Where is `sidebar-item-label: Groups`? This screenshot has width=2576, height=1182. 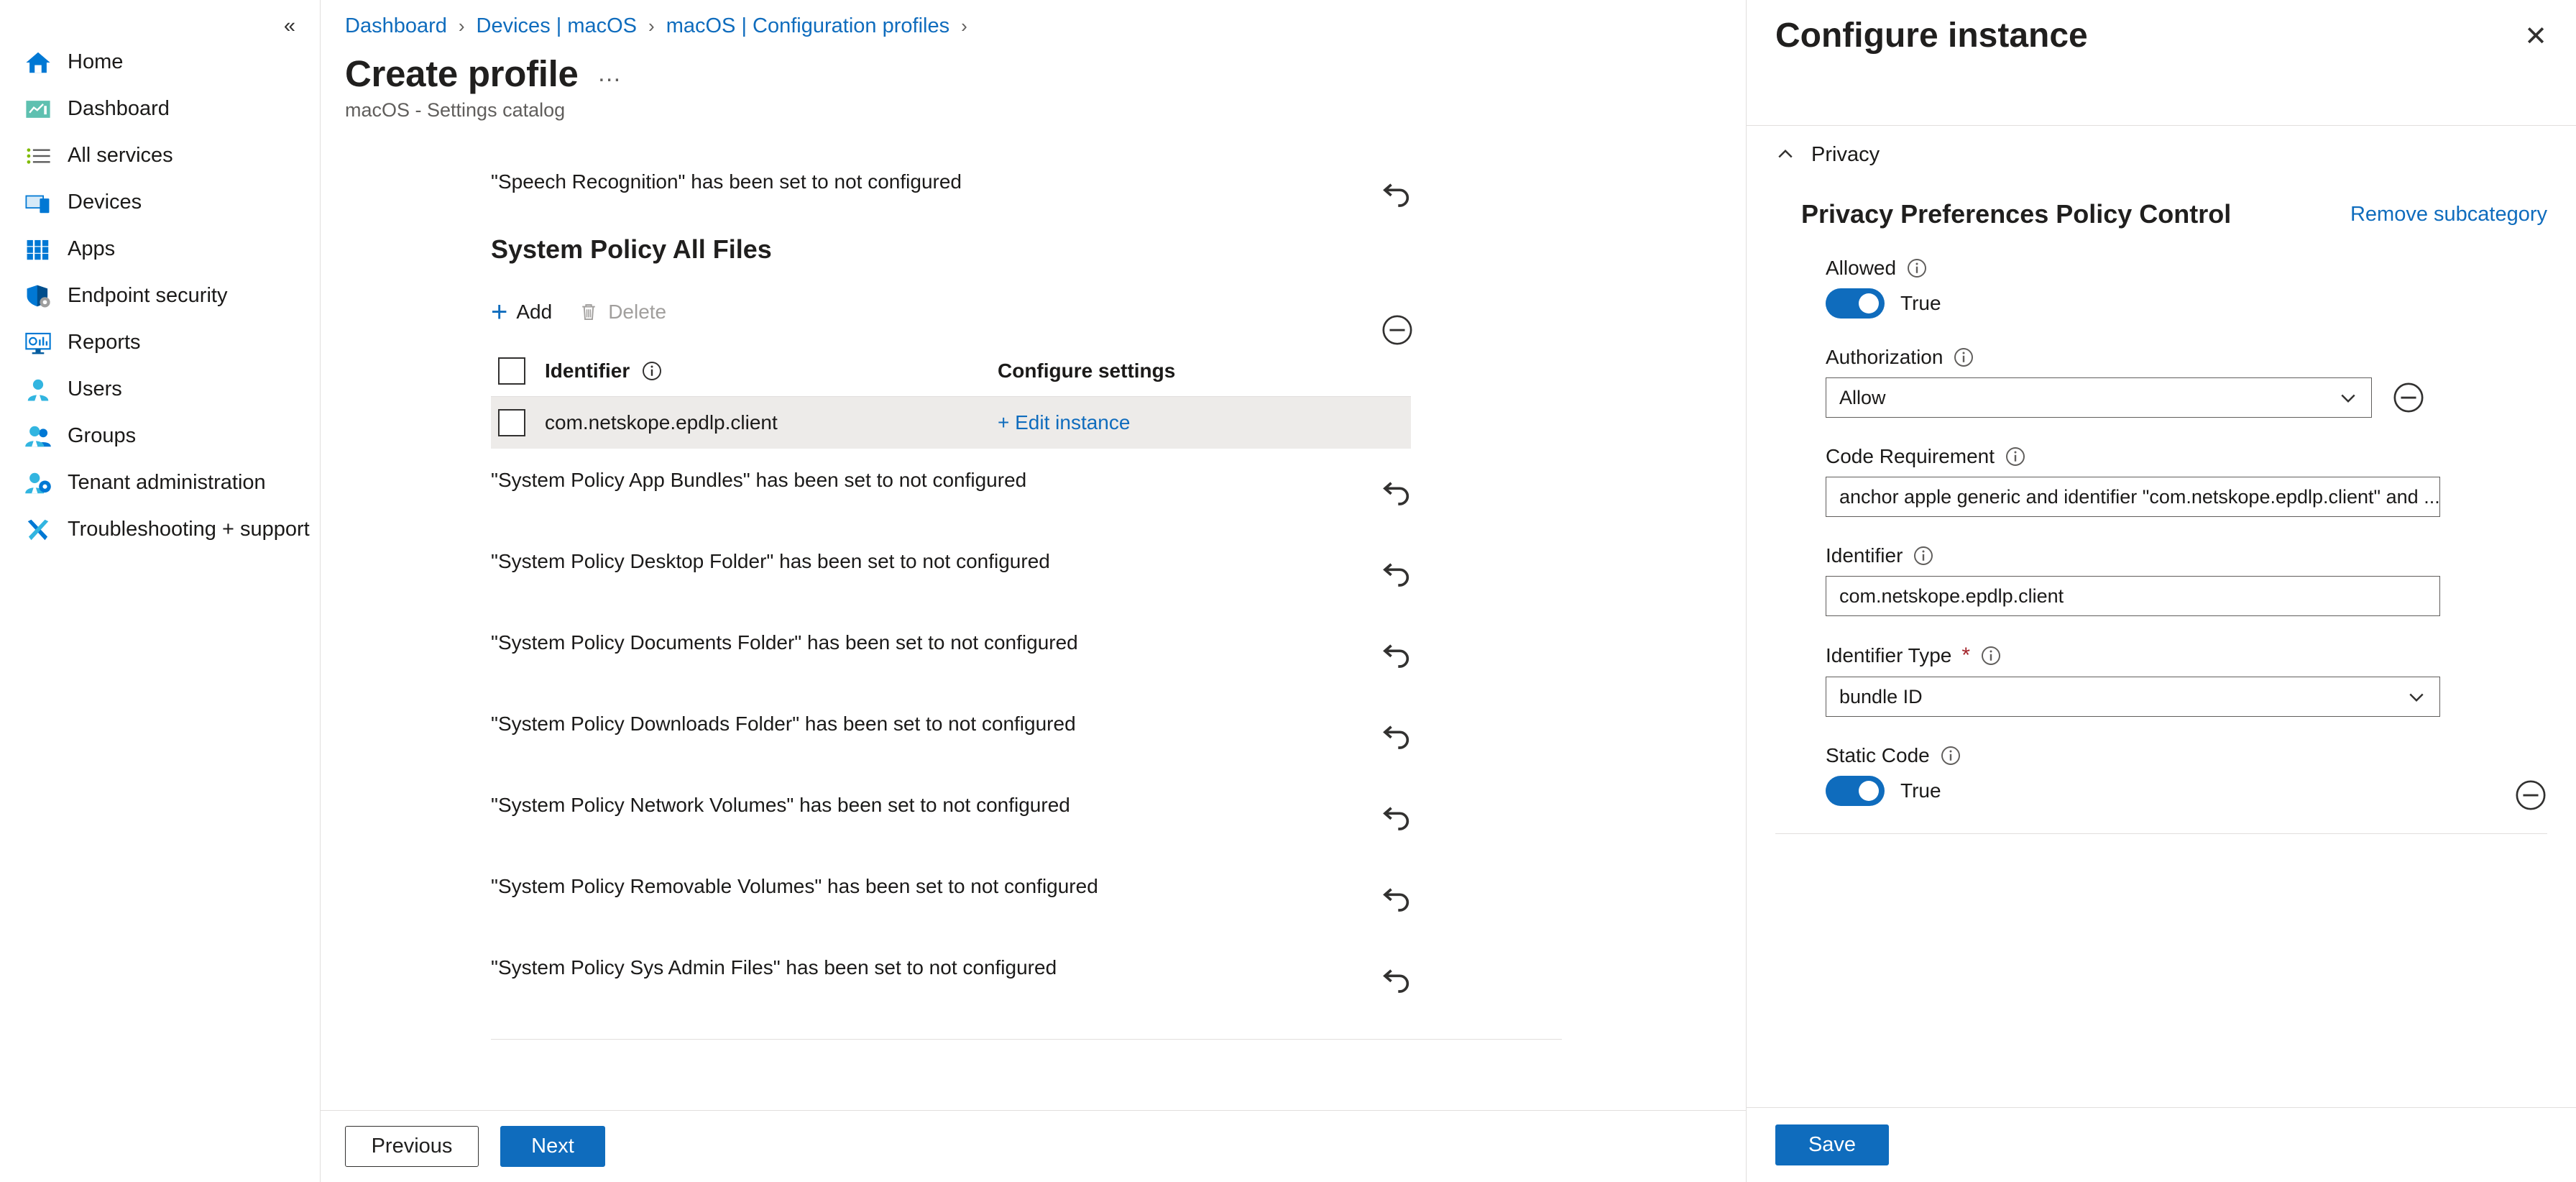
sidebar-item-label: Groups is located at coordinates (102, 435).